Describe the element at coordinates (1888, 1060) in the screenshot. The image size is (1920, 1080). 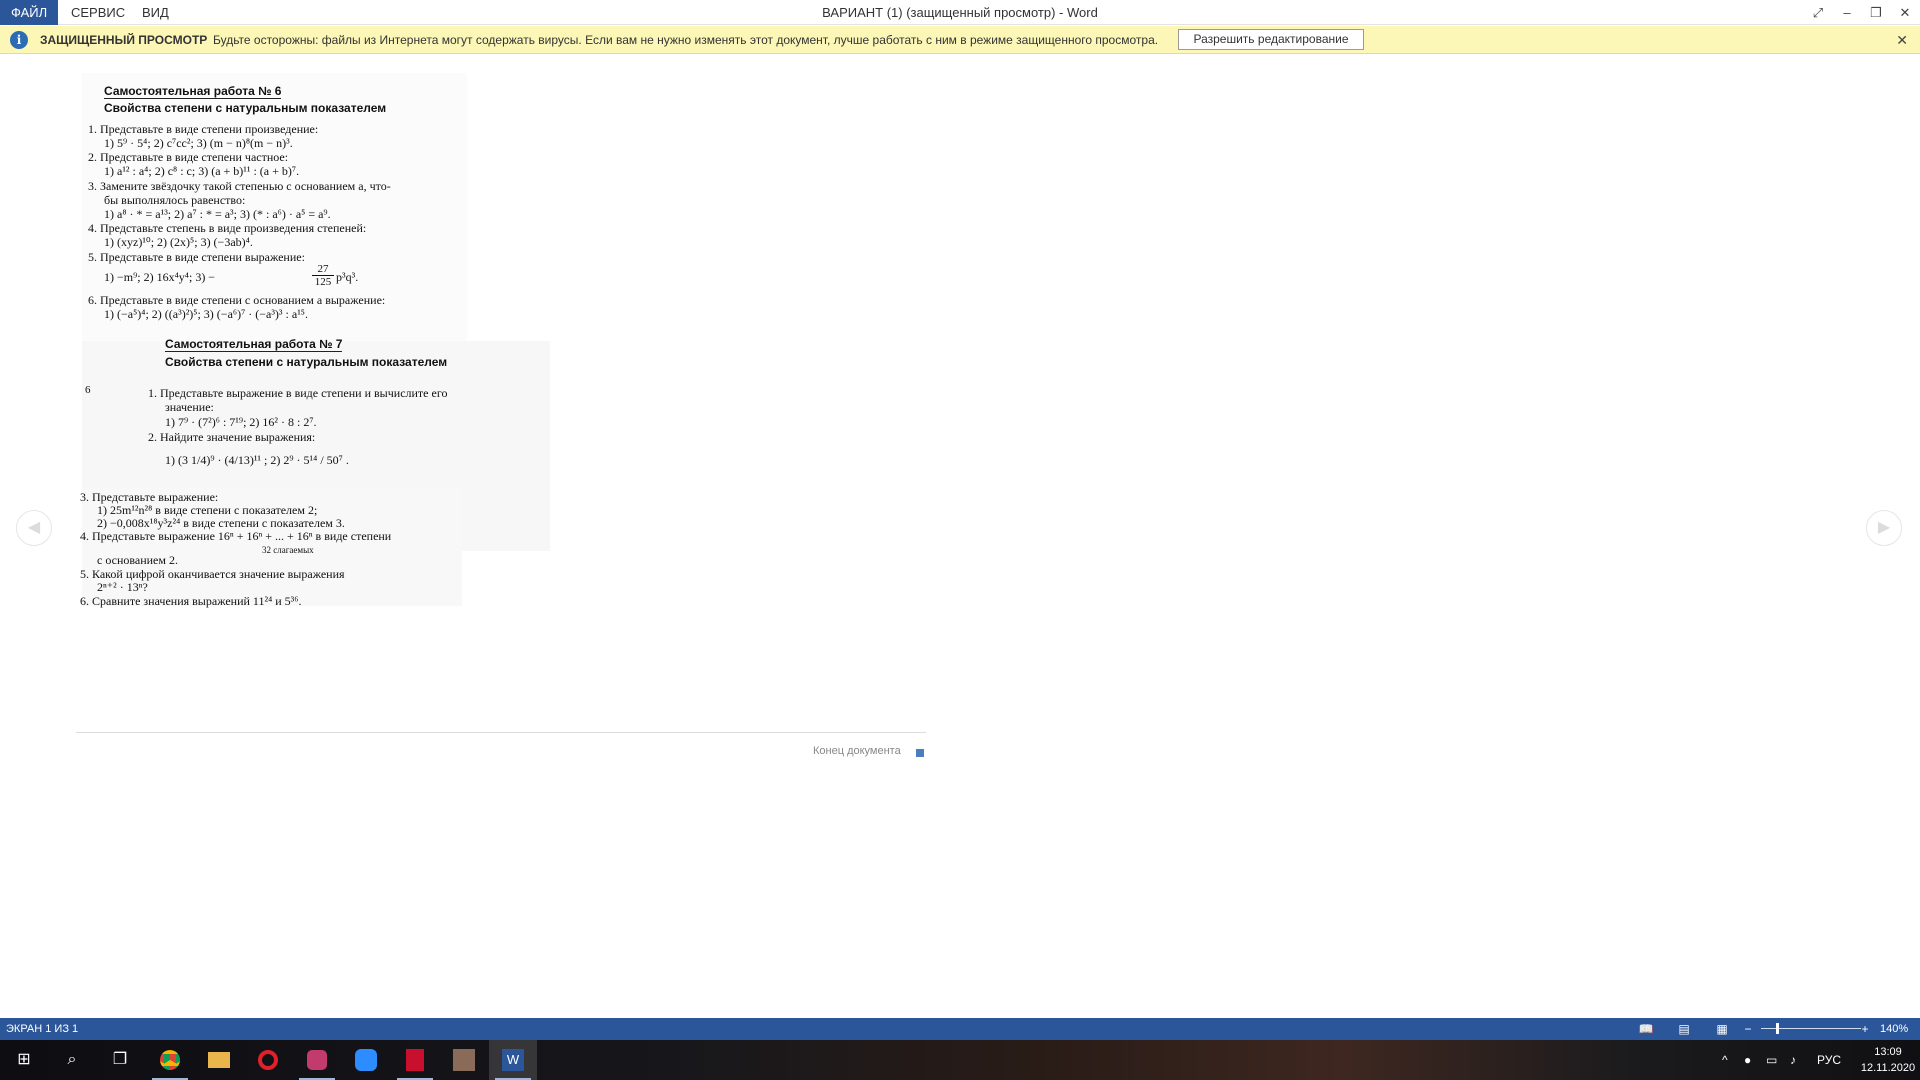
I see `clock: 13:09 12.11.2020` at that location.